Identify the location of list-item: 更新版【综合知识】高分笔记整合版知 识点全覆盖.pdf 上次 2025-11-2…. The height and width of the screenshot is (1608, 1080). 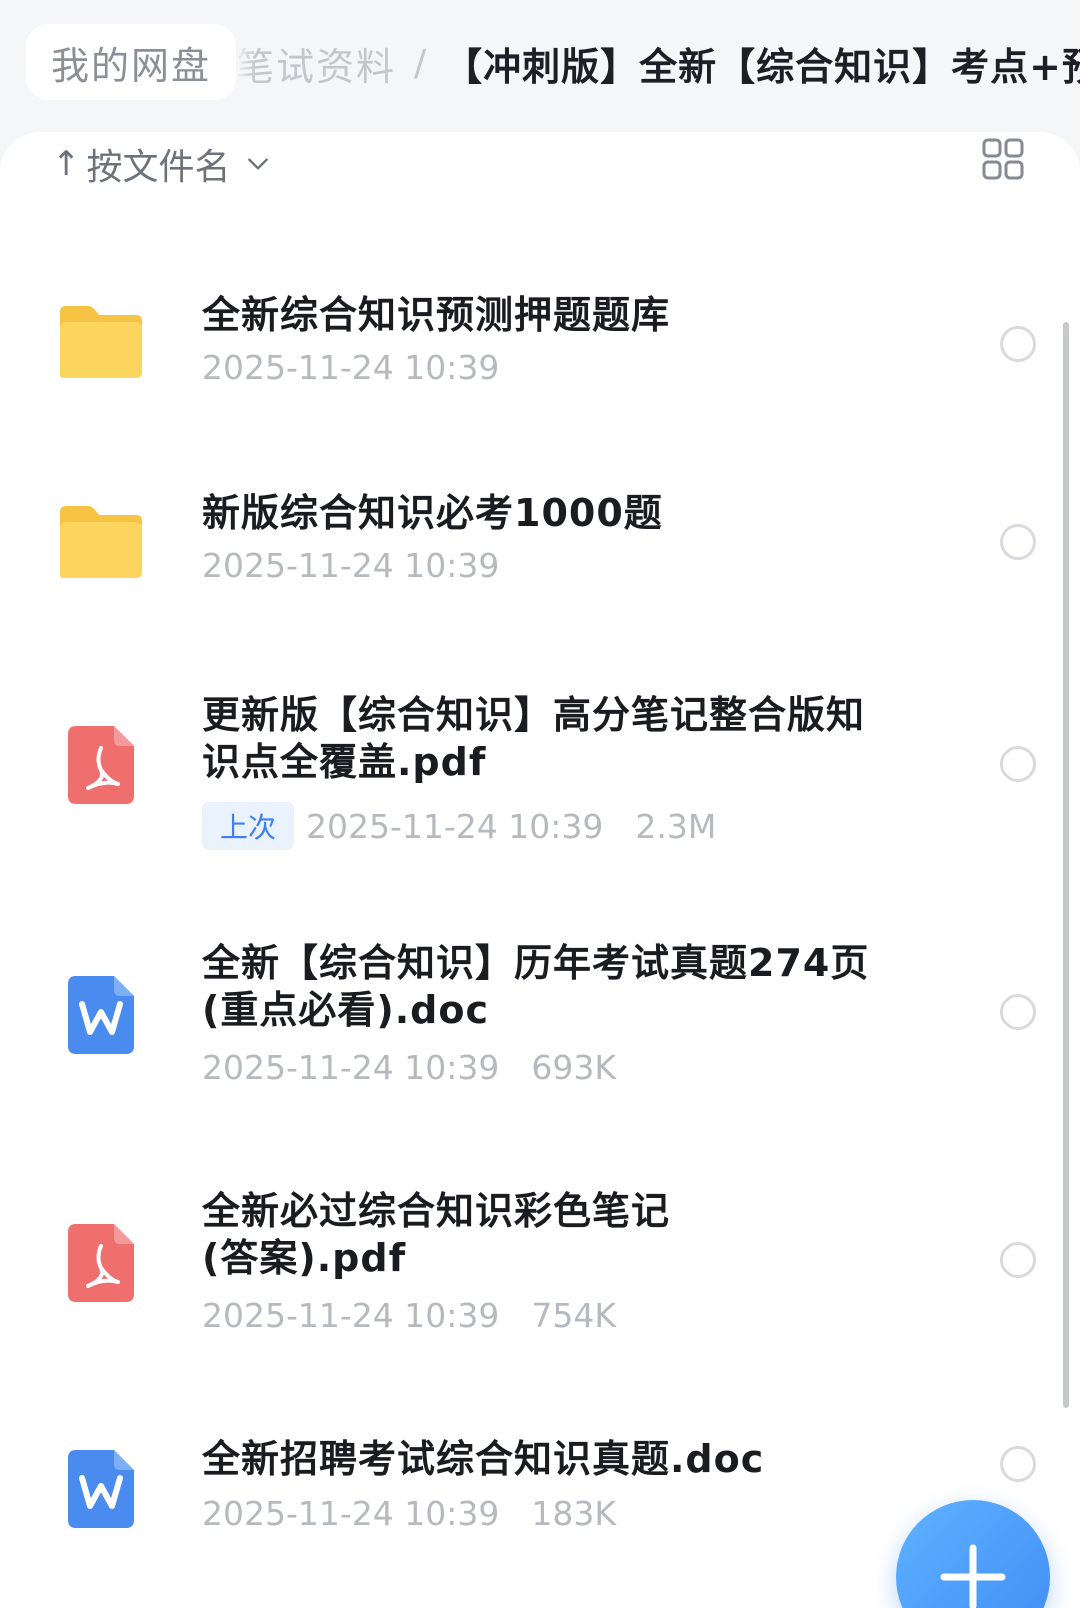
(540, 770).